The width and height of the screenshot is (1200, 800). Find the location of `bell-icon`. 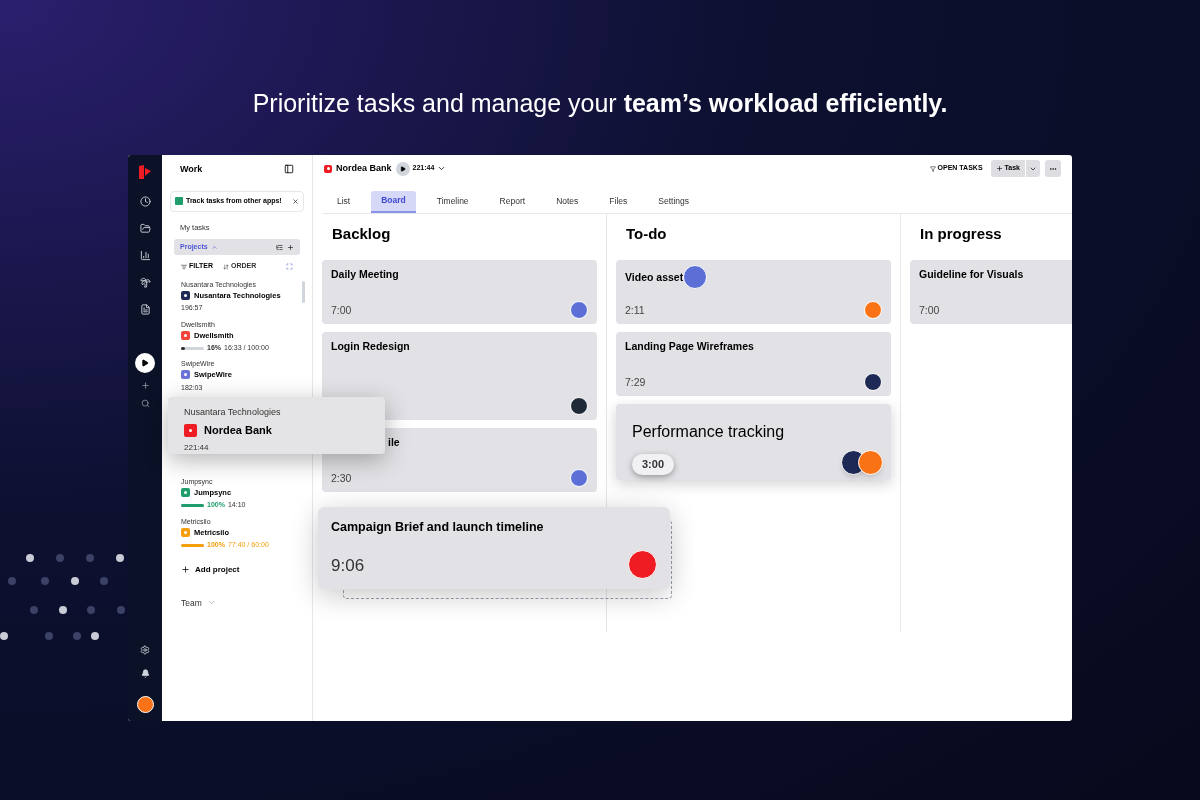

bell-icon is located at coordinates (145, 673).